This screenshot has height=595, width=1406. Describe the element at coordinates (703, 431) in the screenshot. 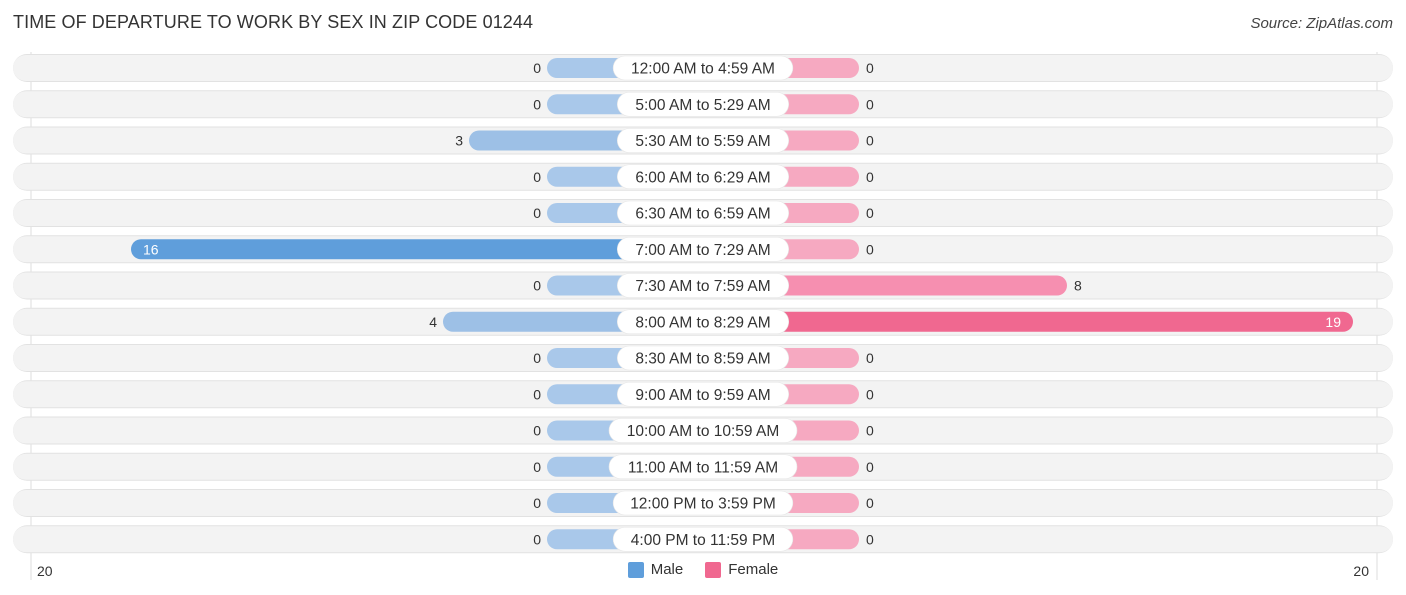

I see `category-label: 10:00 AM to 10:59 AM` at that location.